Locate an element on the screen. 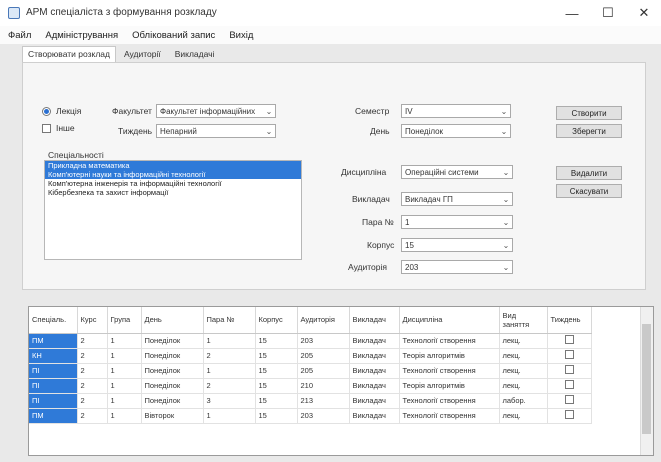  auditorium-combo: 203 ⌄ is located at coordinates (457, 267).